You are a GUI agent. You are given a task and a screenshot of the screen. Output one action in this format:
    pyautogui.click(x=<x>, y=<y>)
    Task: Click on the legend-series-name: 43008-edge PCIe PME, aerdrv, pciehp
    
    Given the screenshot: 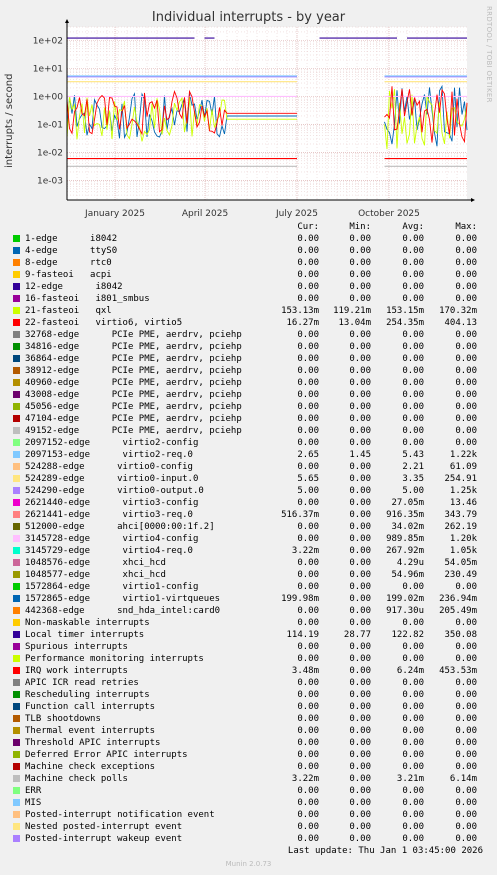 What is the action you would take?
    pyautogui.click(x=133, y=395)
    